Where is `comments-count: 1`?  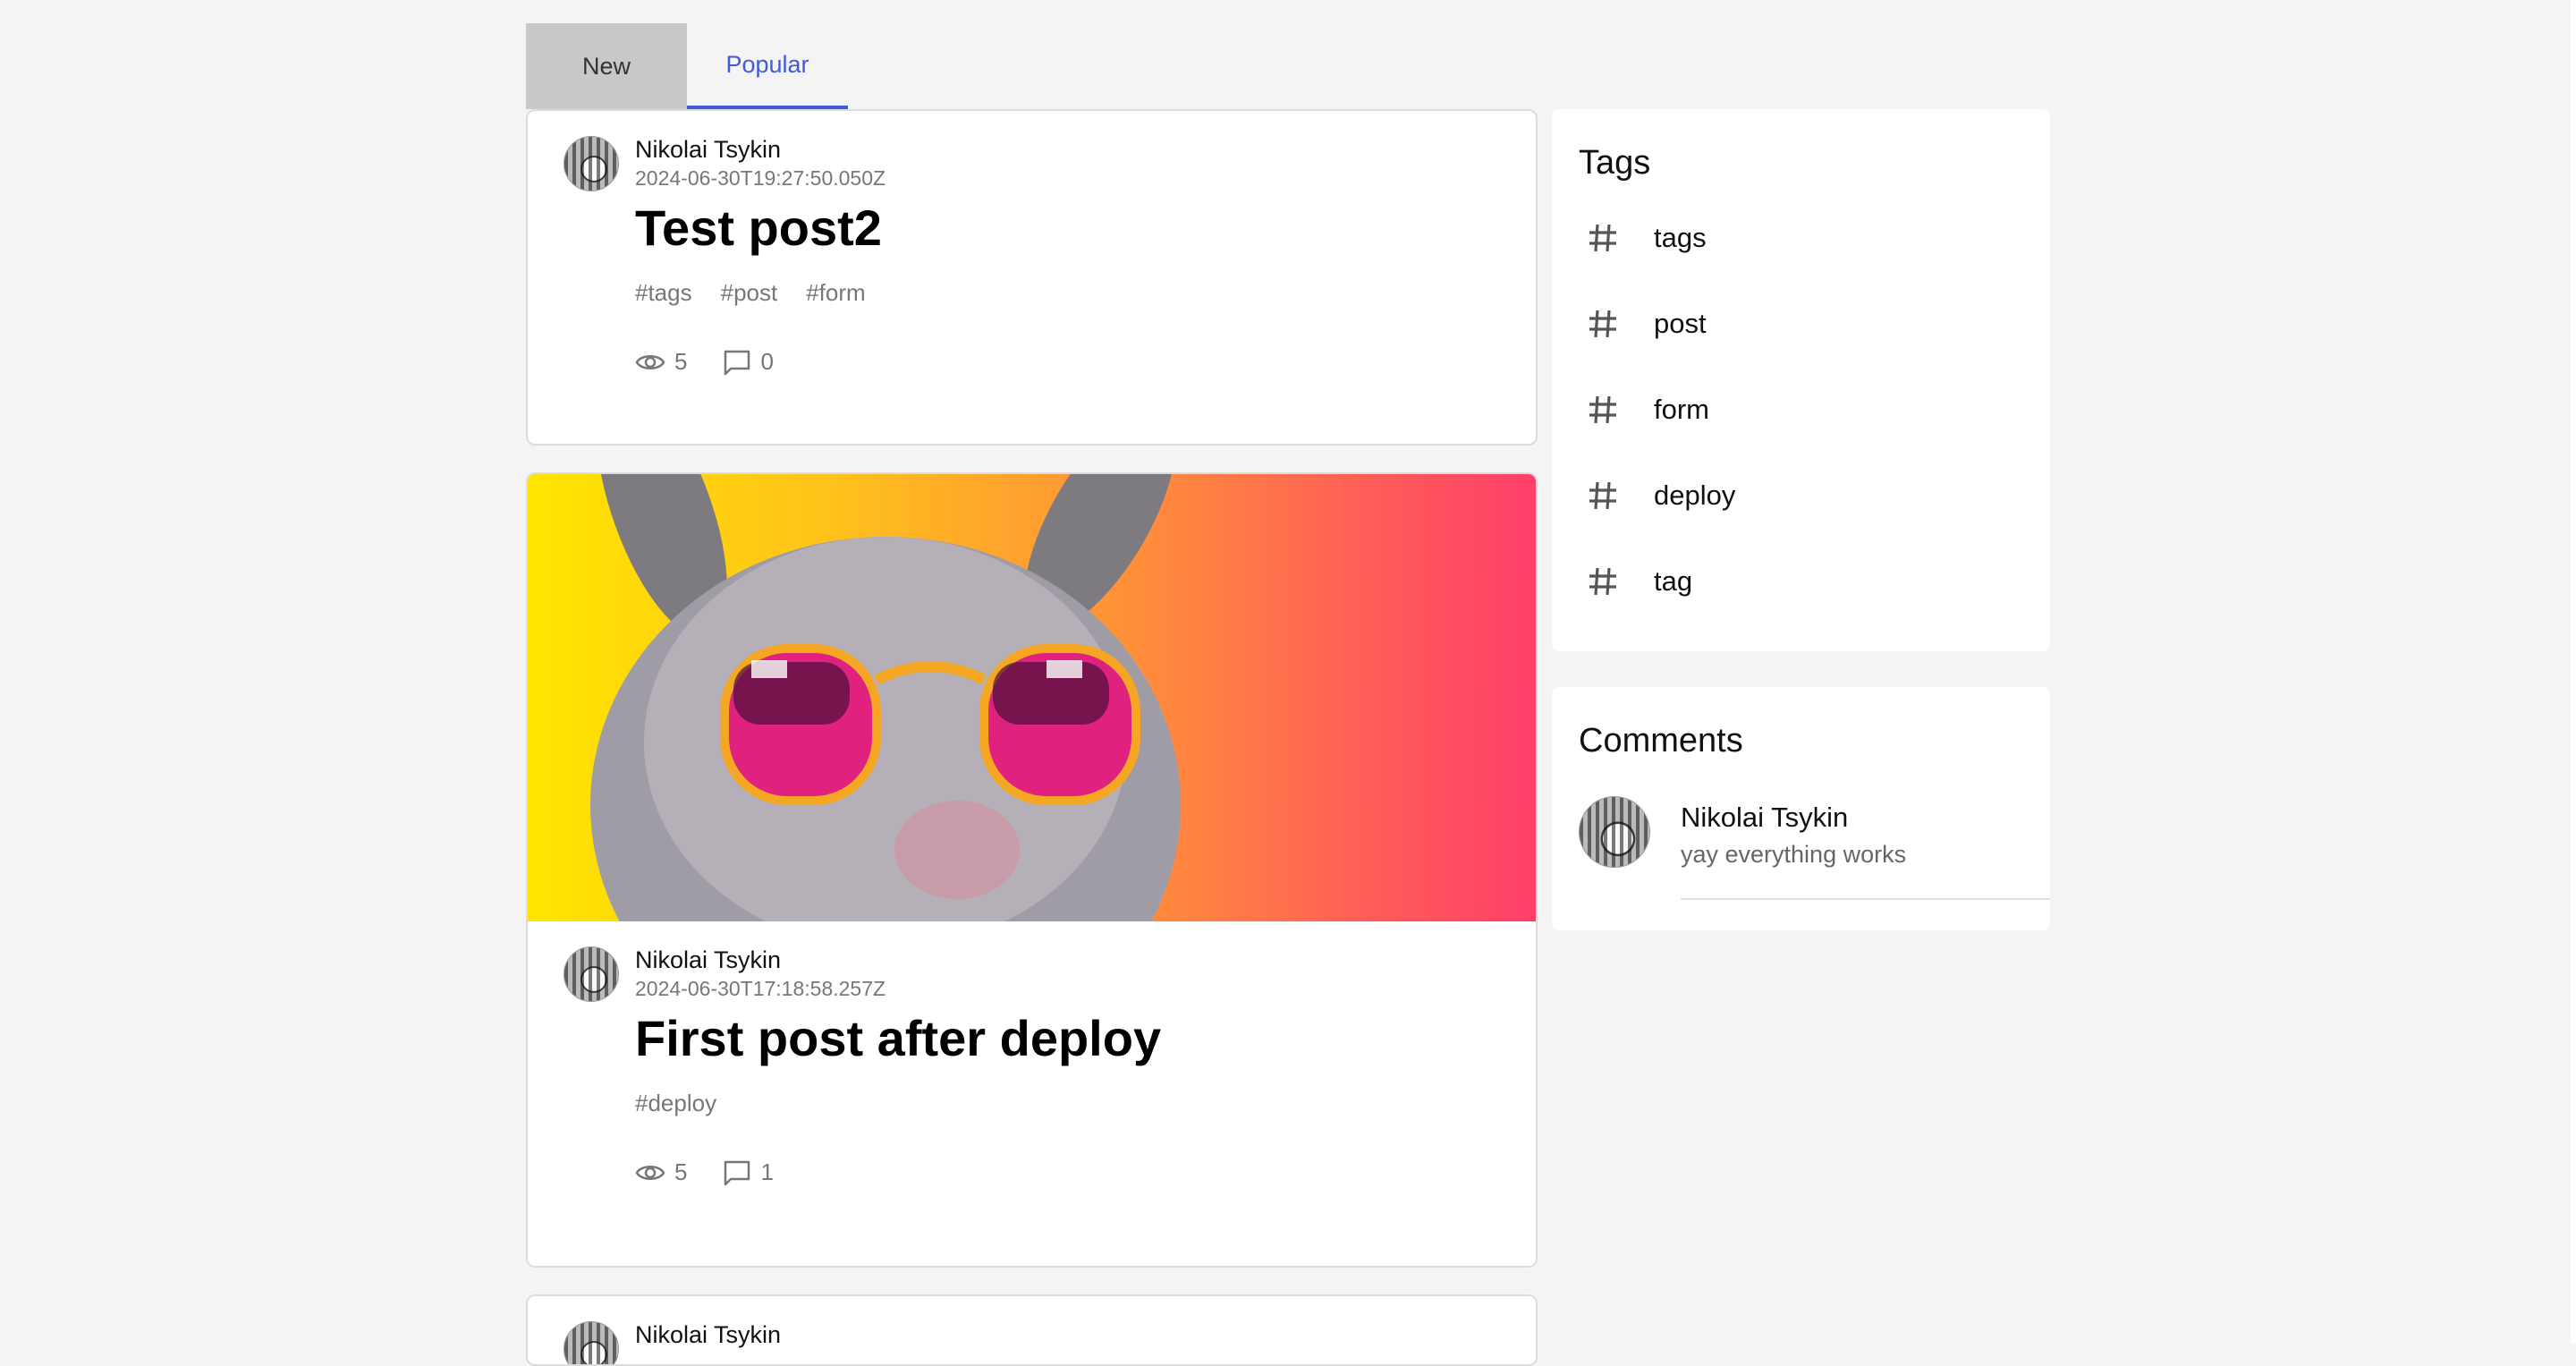 comments-count: 1 is located at coordinates (767, 1171).